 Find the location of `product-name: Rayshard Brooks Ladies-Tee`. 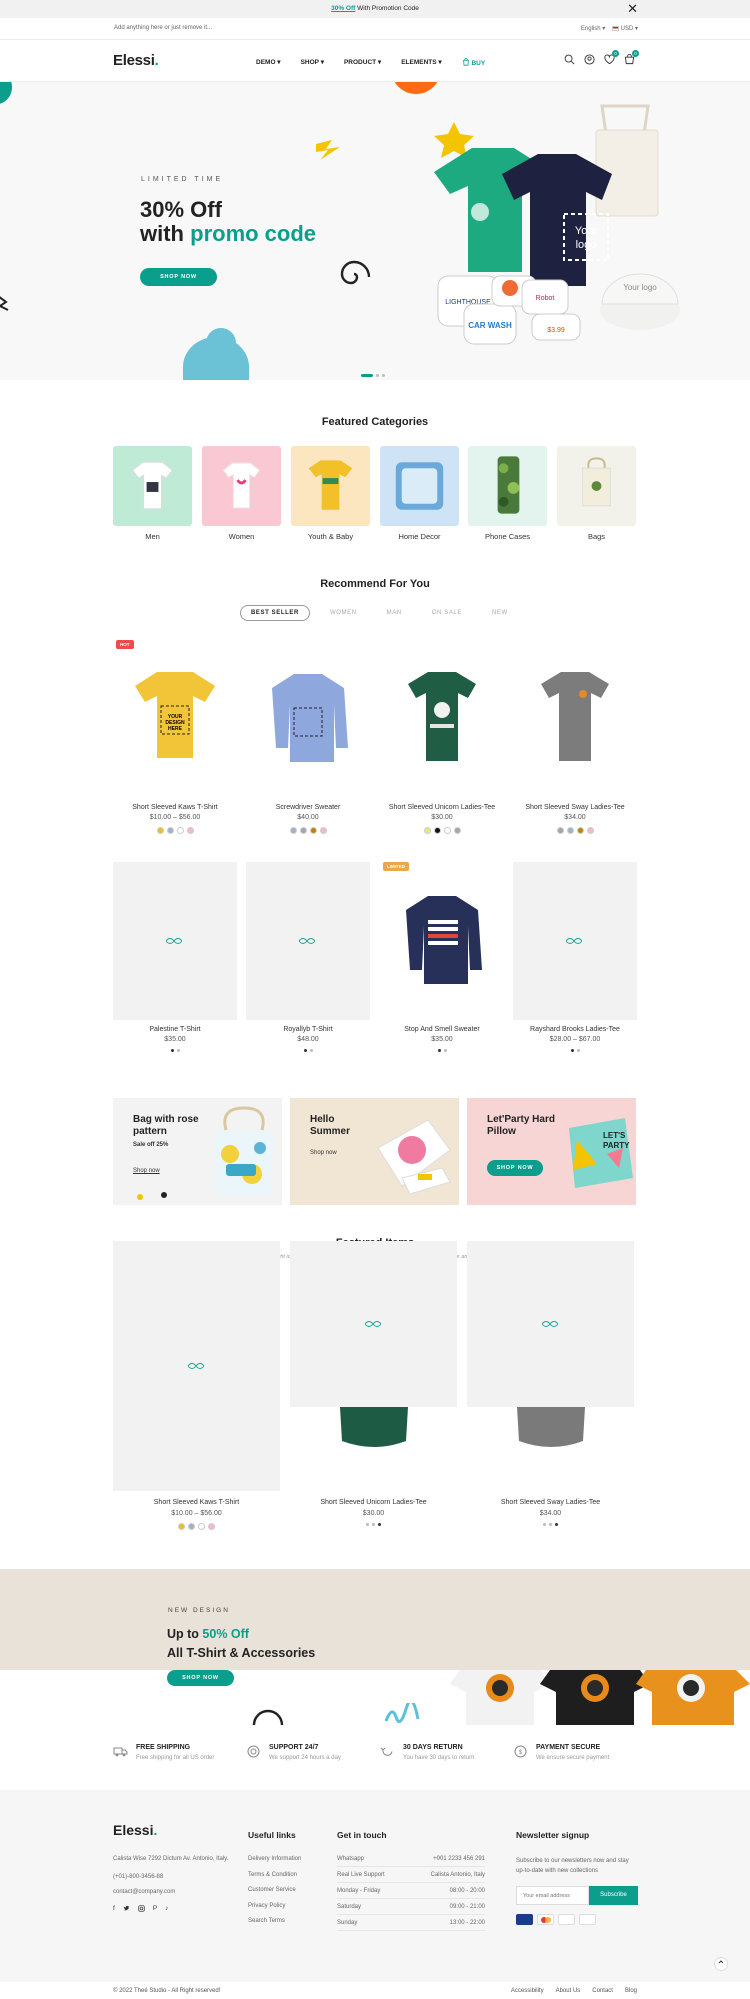

product-name: Rayshard Brooks Ladies-Tee is located at coordinates (575, 1029).